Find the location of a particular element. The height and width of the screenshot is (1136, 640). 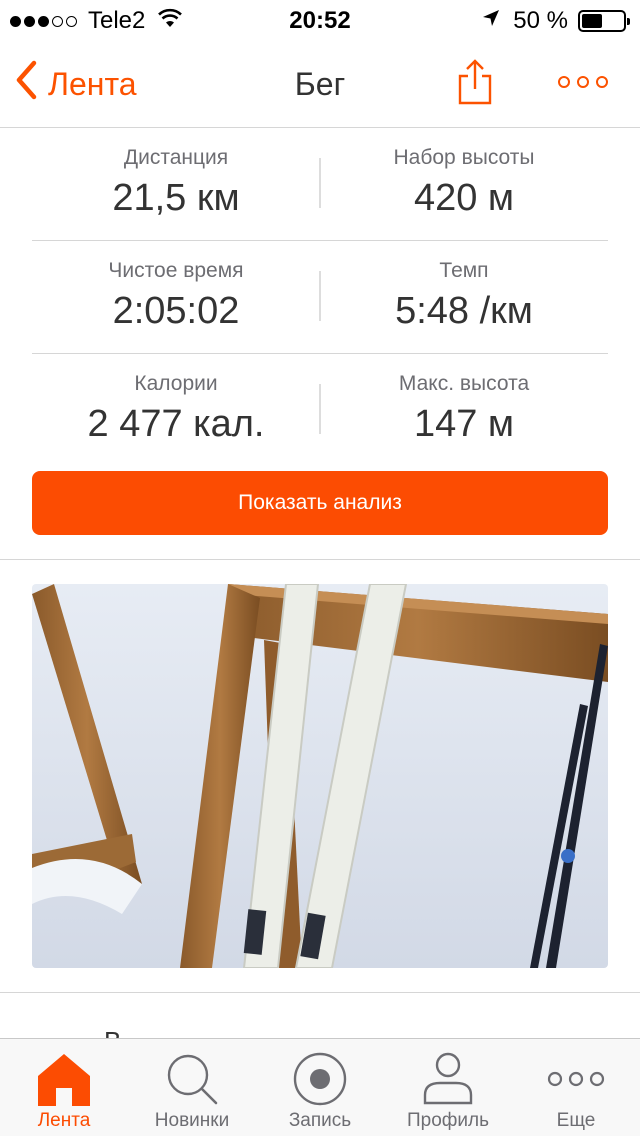

stat-distance: Дистанция 21,5 км is located at coordinates (176, 174).